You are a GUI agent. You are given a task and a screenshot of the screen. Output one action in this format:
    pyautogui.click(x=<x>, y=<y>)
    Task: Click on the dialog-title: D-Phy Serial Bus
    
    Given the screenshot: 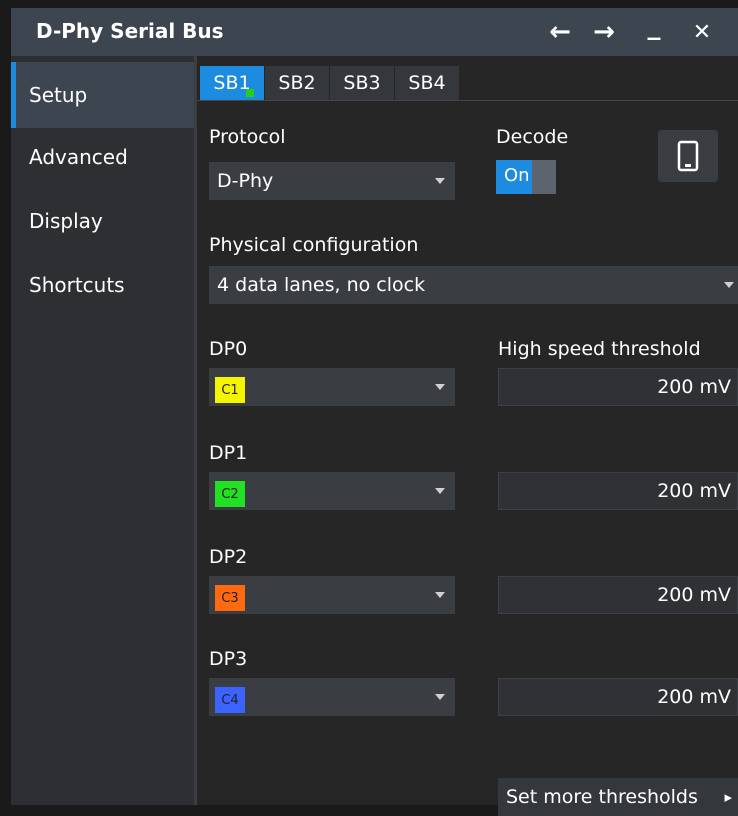 What is the action you would take?
    pyautogui.click(x=130, y=31)
    